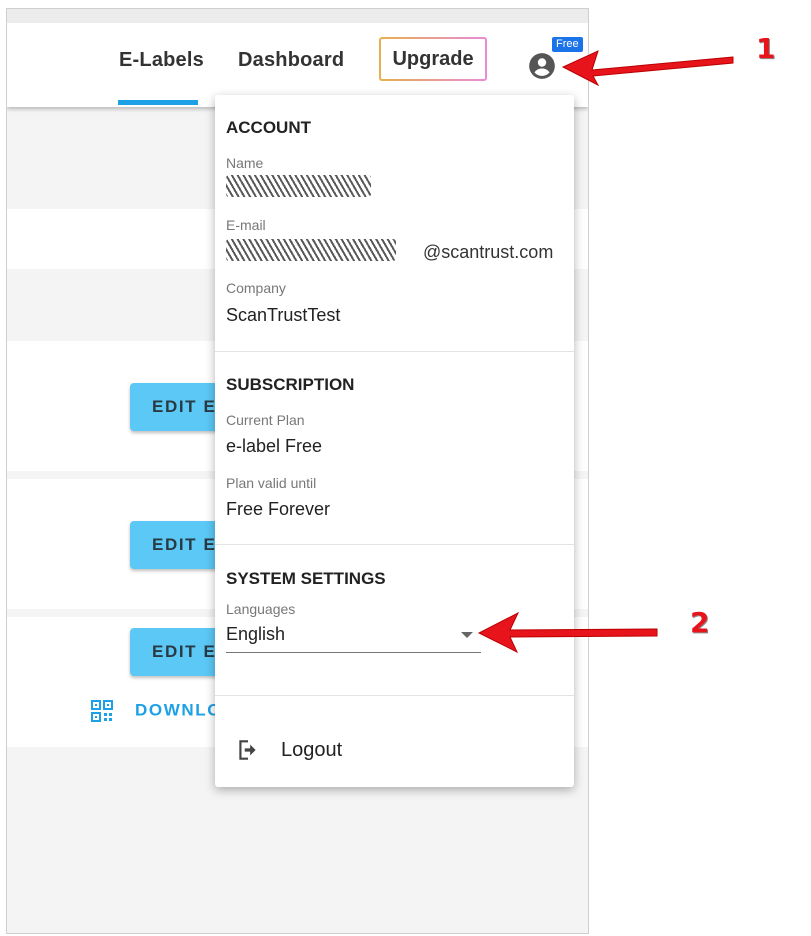  I want to click on language-select: English, so click(353, 636).